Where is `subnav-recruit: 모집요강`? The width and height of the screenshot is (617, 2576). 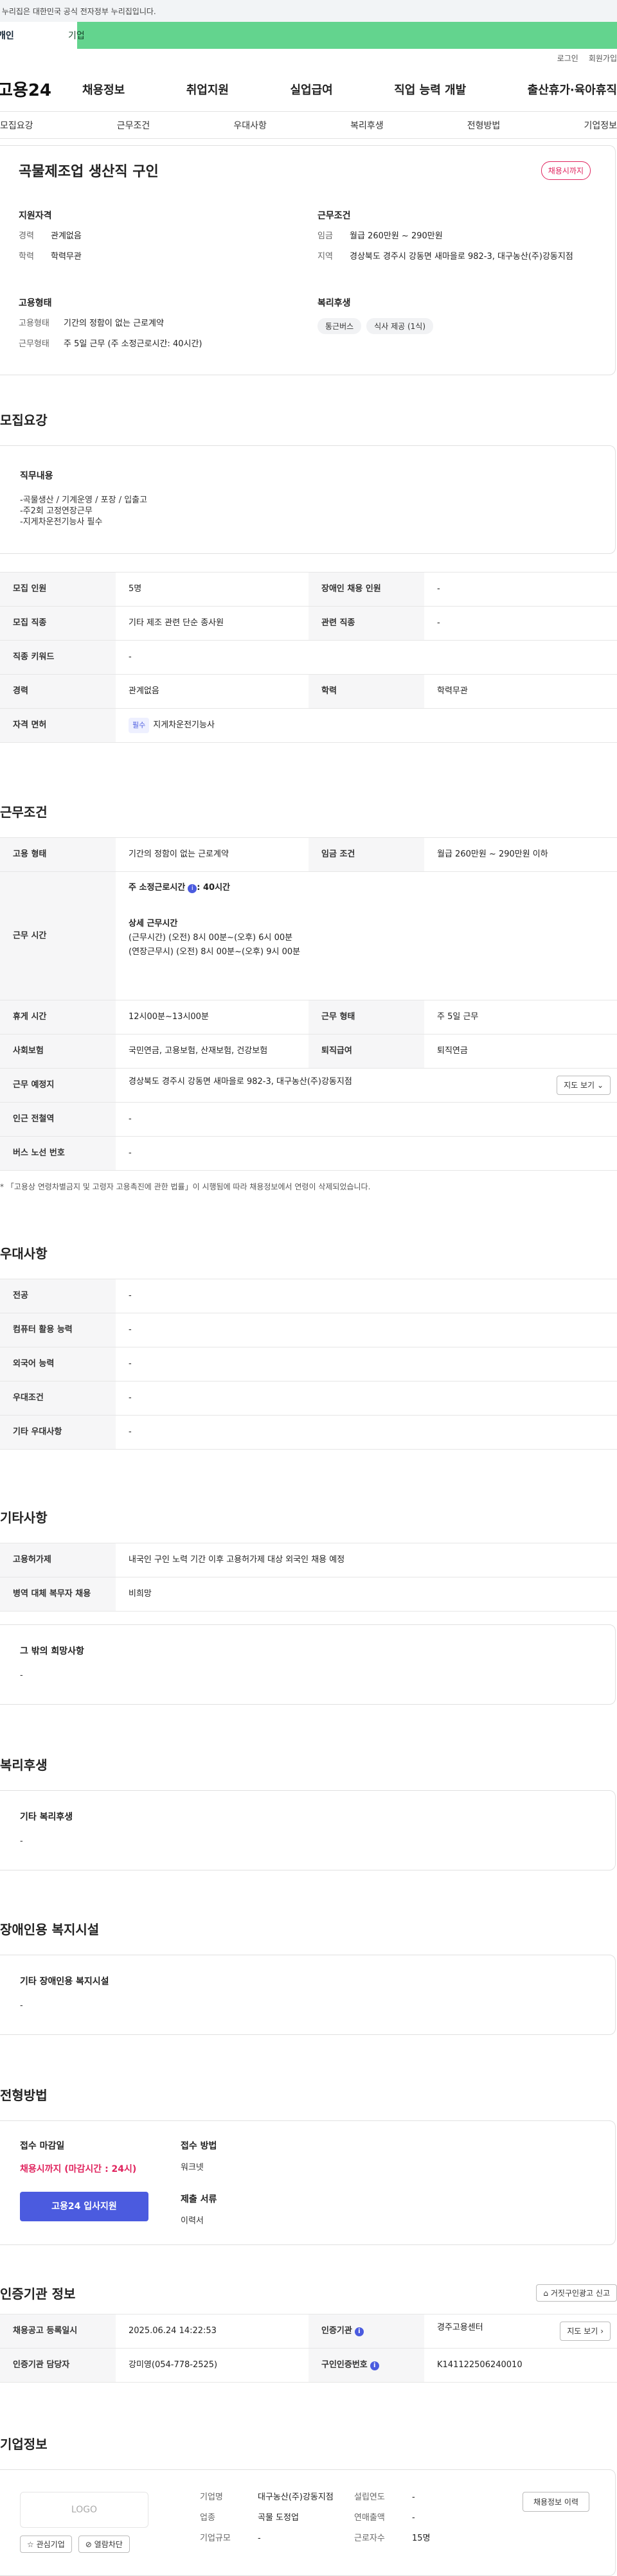 subnav-recruit: 모집요강 is located at coordinates (16, 126).